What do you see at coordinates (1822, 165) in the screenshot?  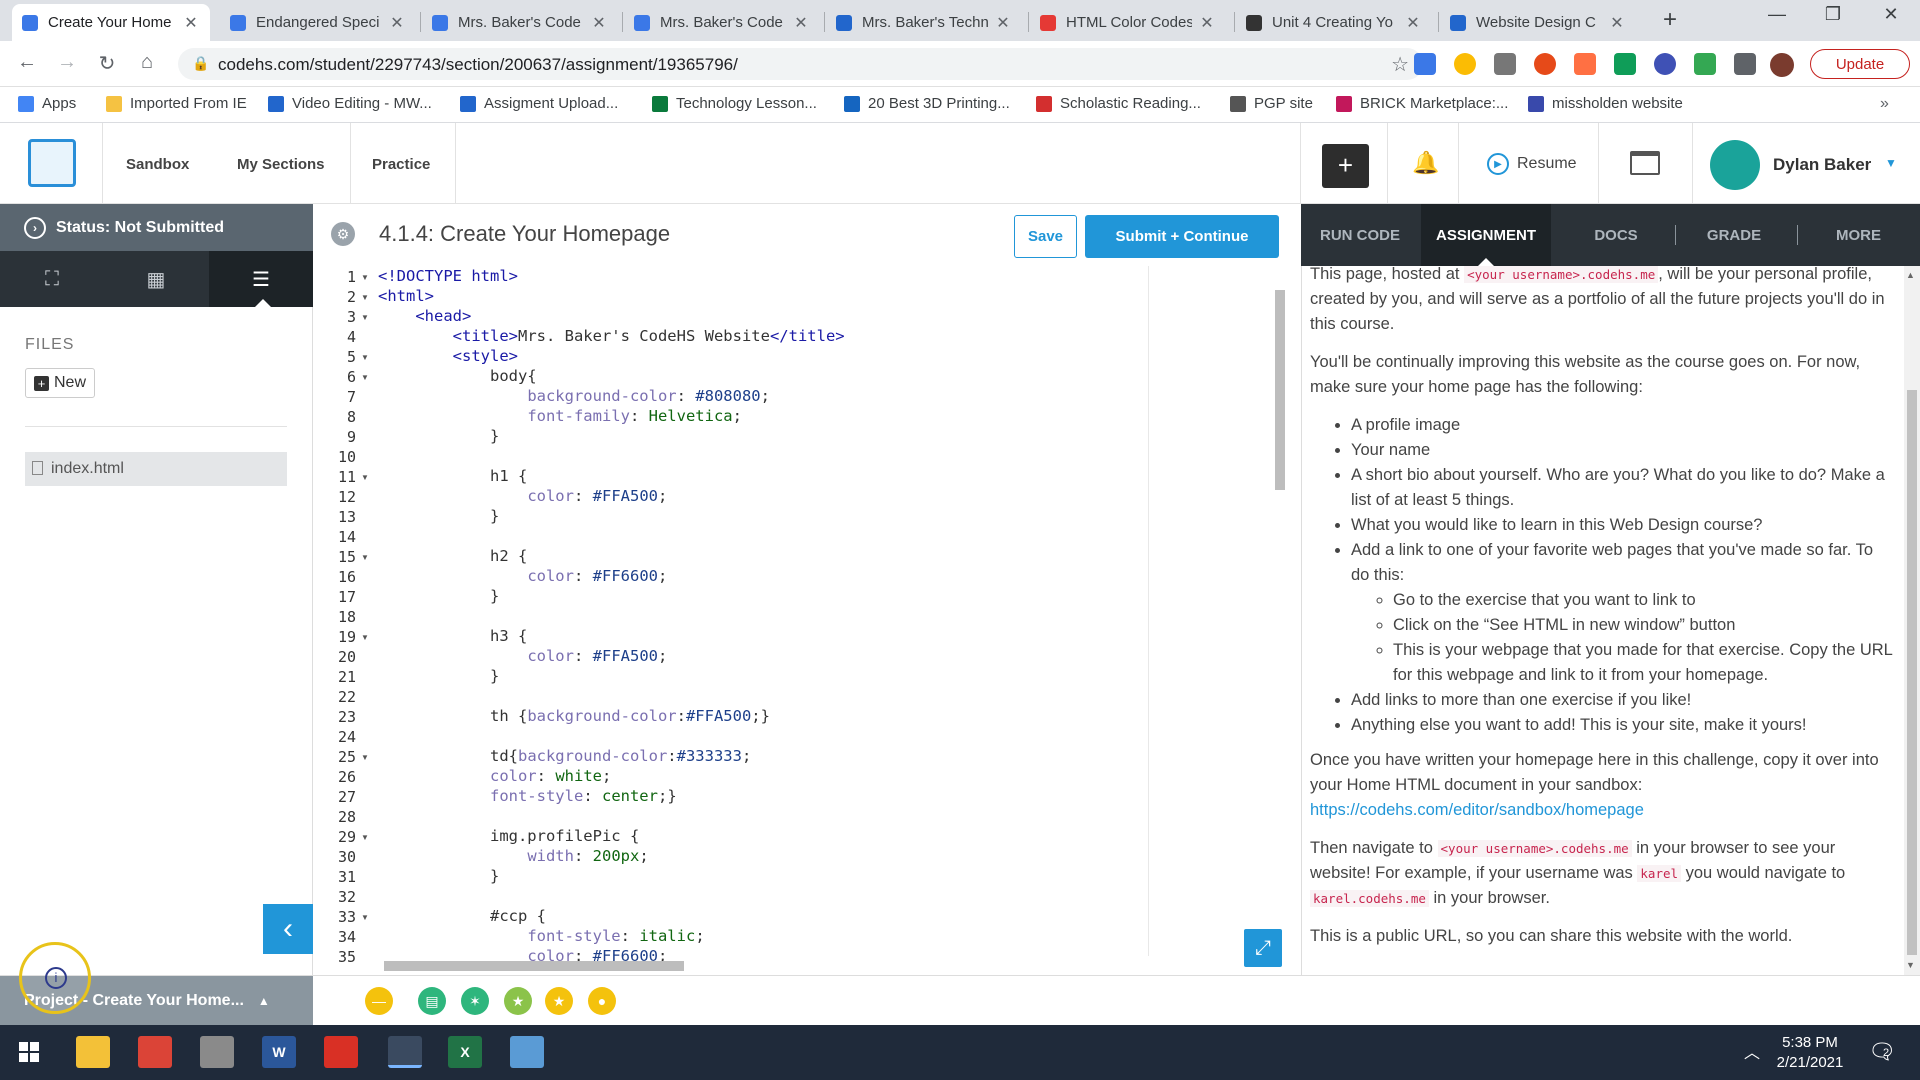 I see `user-name: Dylan Baker` at bounding box center [1822, 165].